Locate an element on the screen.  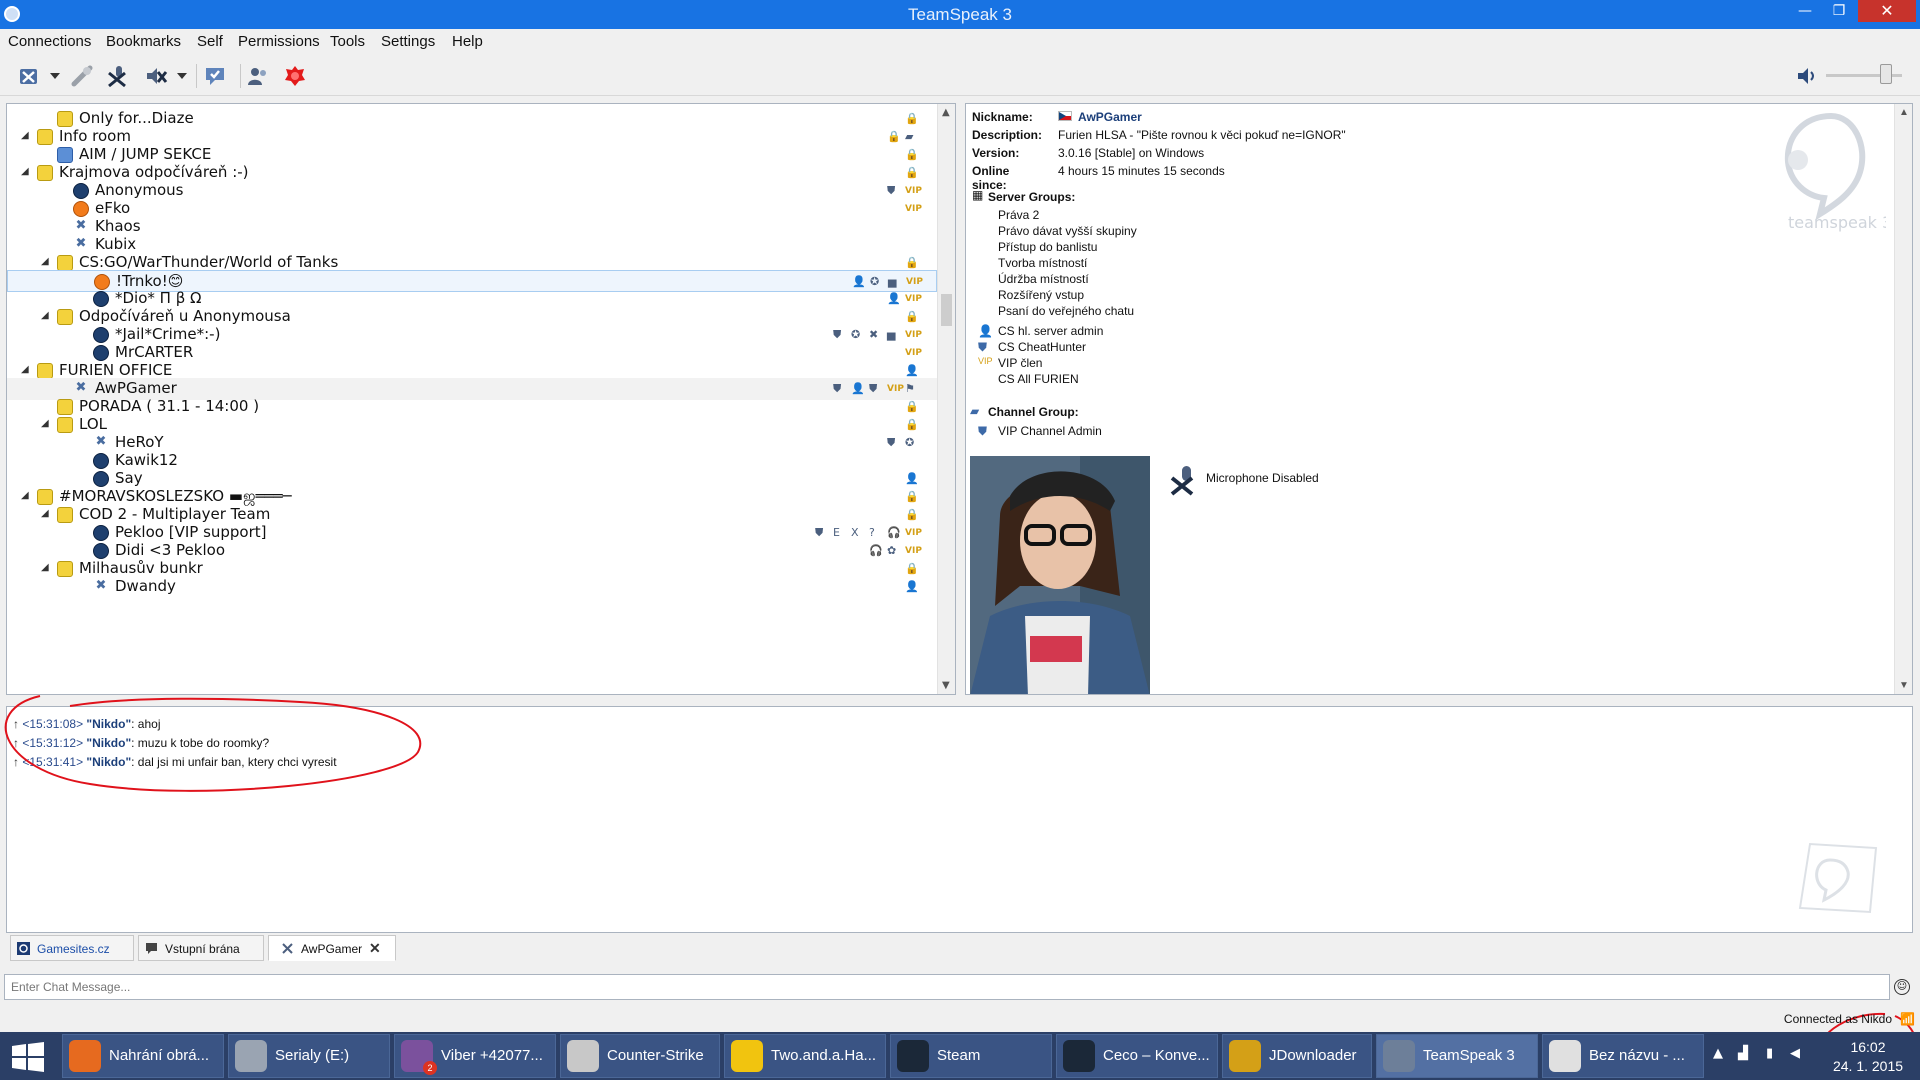
mute-dropdown-icon is located at coordinates (182, 76).